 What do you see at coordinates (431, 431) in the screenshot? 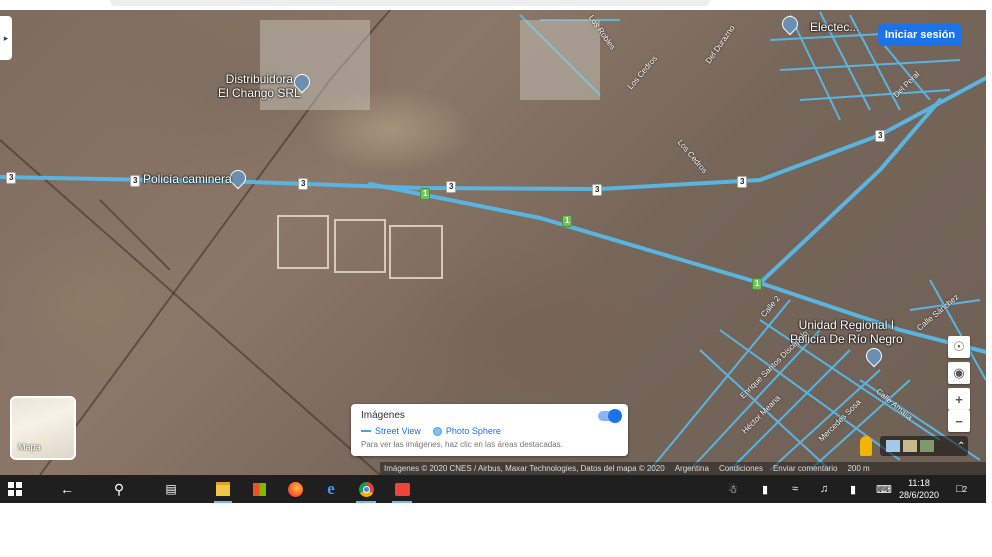
I see `imagery-legend: Street View Photo Sphere` at bounding box center [431, 431].